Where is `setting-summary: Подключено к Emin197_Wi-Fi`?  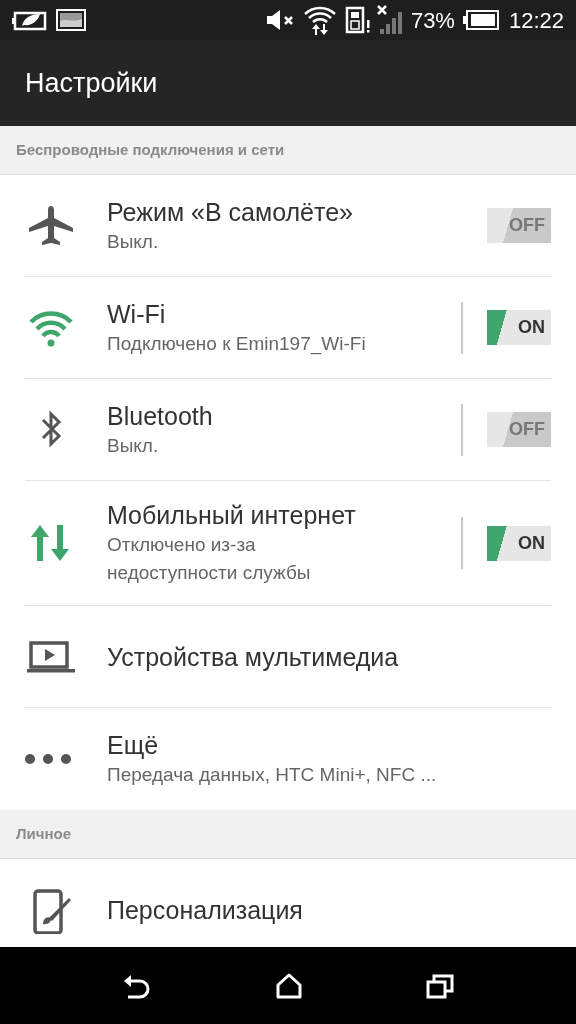
setting-summary: Подключено к Emin197_Wi-Fi is located at coordinates (237, 344).